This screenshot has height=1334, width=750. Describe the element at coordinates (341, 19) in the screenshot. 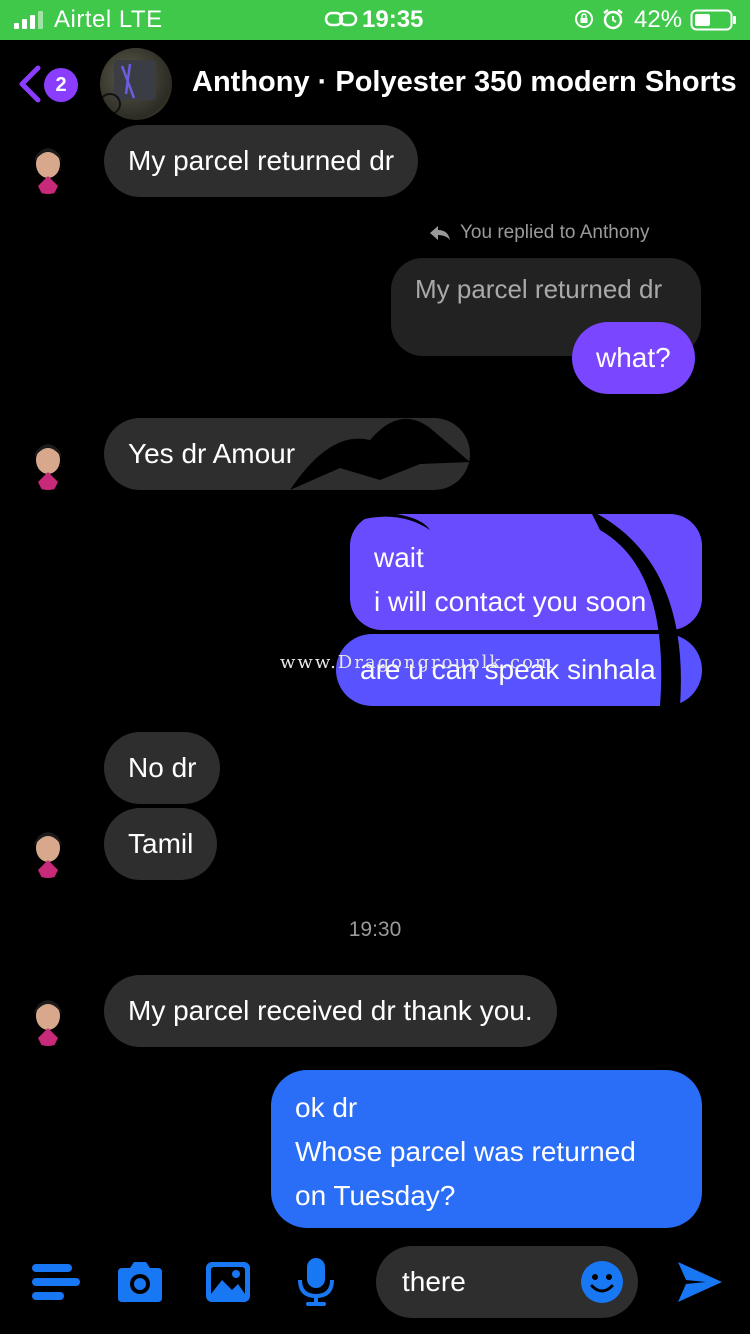

I see `link-icon` at that location.